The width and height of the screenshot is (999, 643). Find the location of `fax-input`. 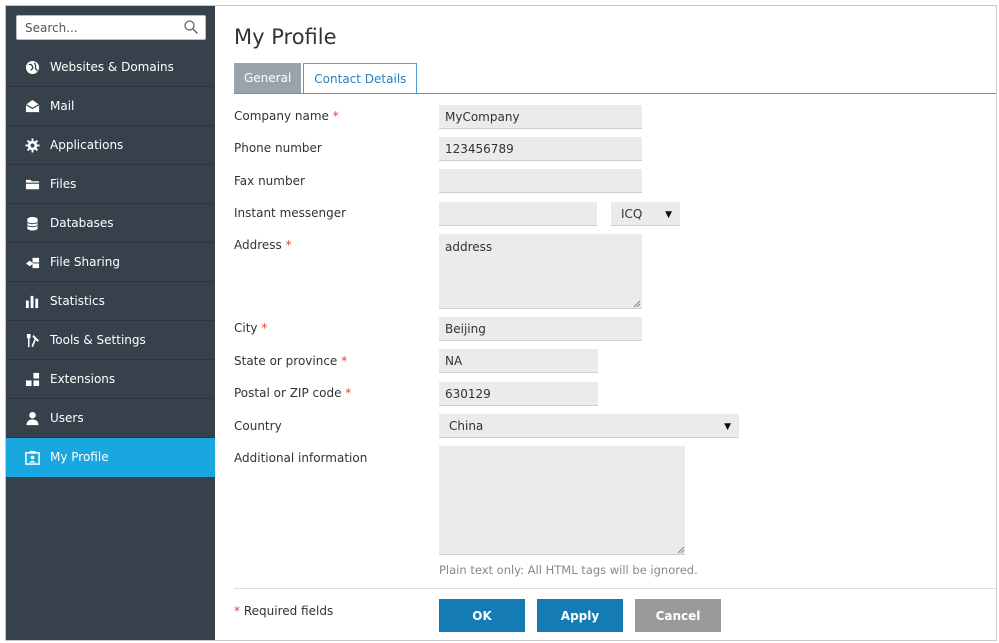

fax-input is located at coordinates (540, 181).